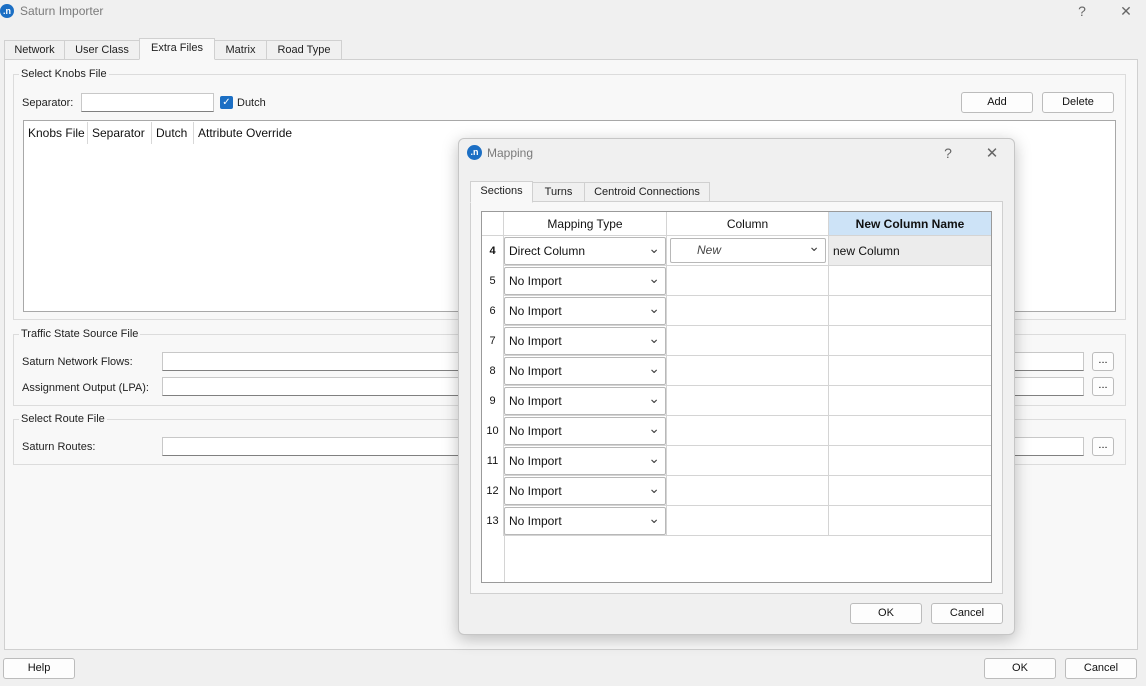  I want to click on knobs-col-file: Knobs File, so click(56, 133).